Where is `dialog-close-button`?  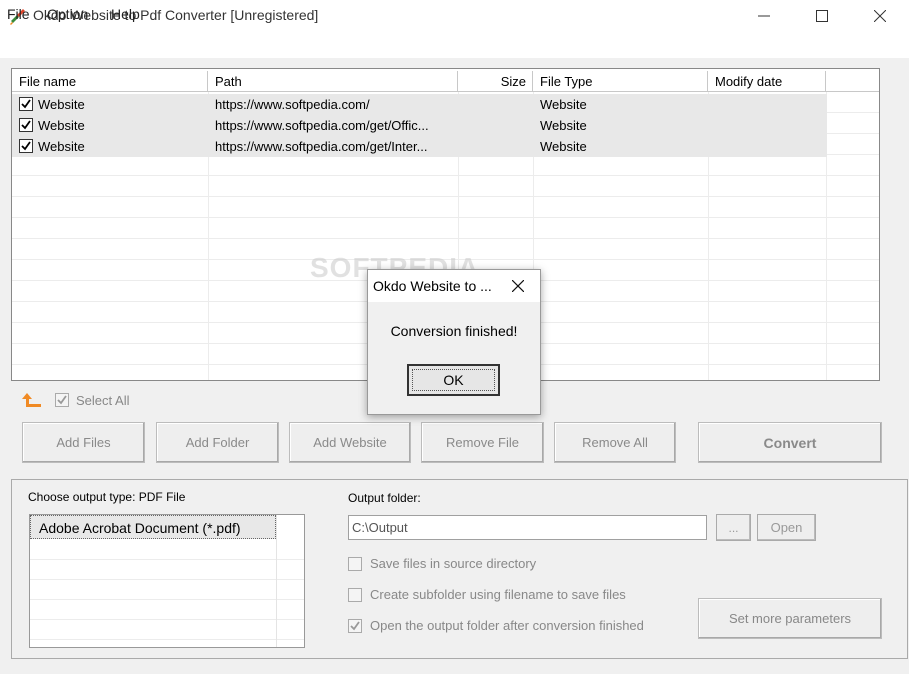 dialog-close-button is located at coordinates (518, 286).